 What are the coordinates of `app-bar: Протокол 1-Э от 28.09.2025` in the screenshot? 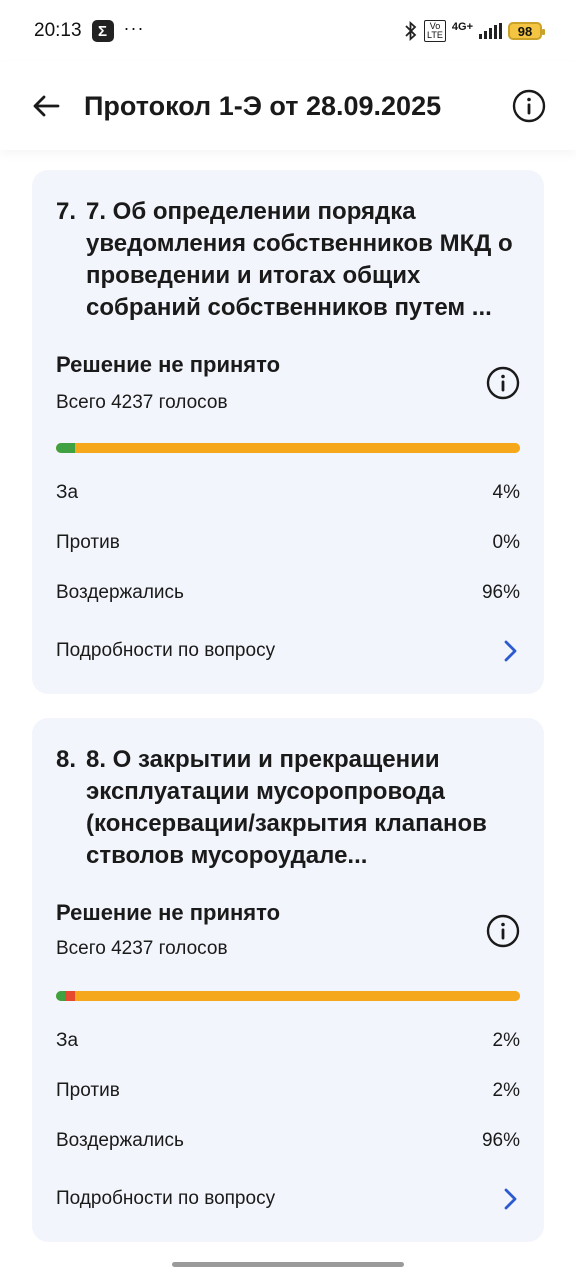 It's located at (288, 106).